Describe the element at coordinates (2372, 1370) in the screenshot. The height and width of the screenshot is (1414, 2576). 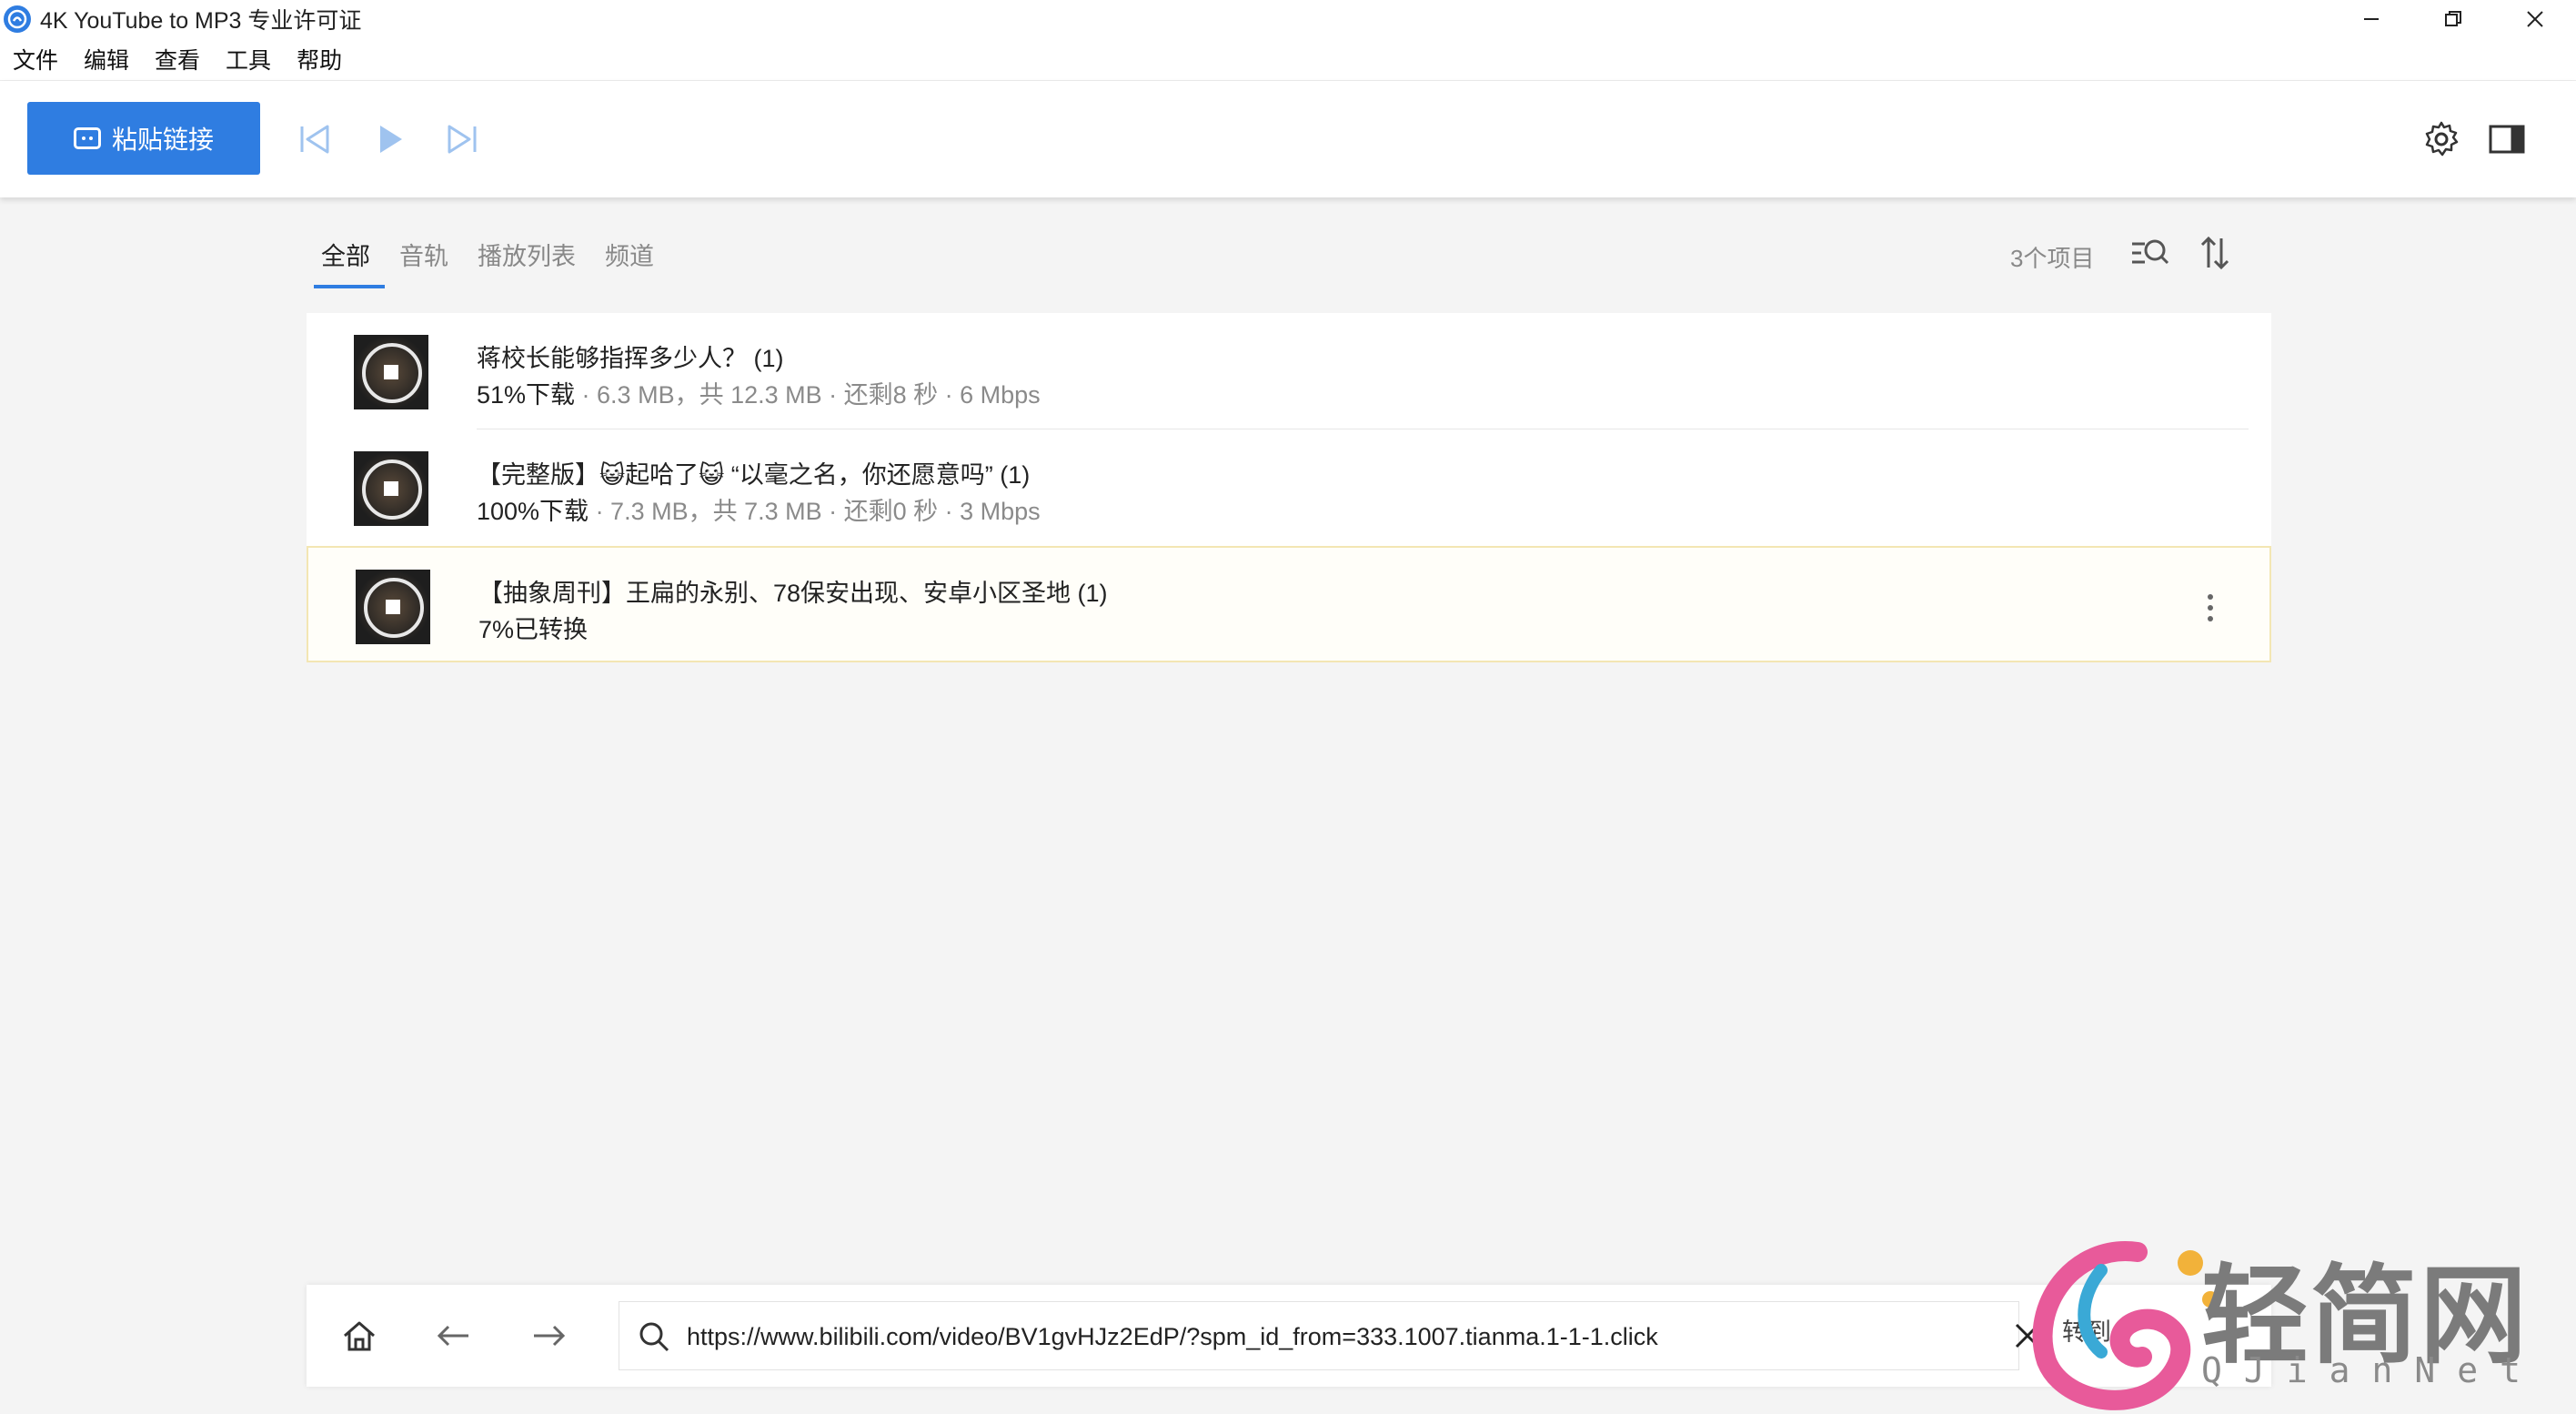
I see `watermark-subtext: QJianNet` at that location.